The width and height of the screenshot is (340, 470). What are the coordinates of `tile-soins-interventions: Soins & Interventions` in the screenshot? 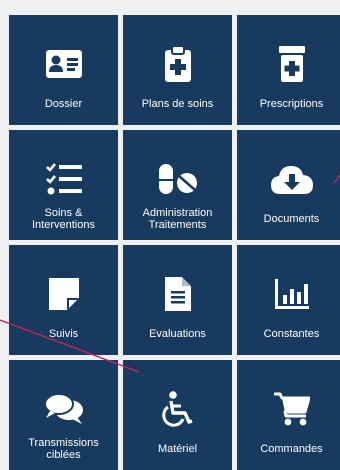 It's located at (63, 185).